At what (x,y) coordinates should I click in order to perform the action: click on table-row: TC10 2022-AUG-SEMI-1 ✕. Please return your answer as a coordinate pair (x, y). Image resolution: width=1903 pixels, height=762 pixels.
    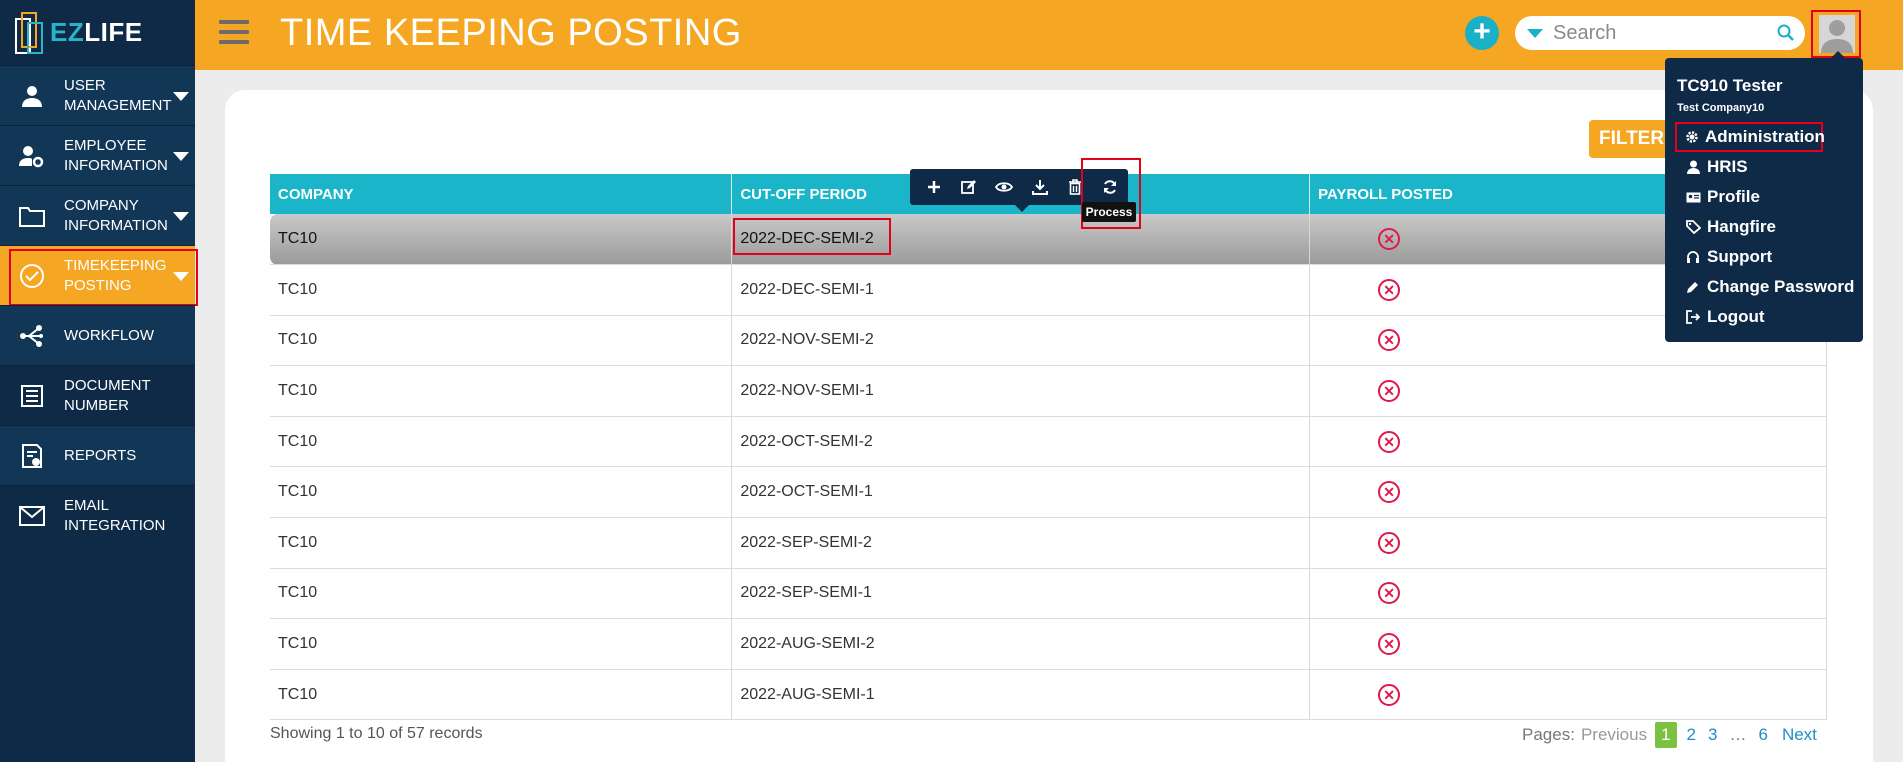
    Looking at the image, I should click on (1048, 695).